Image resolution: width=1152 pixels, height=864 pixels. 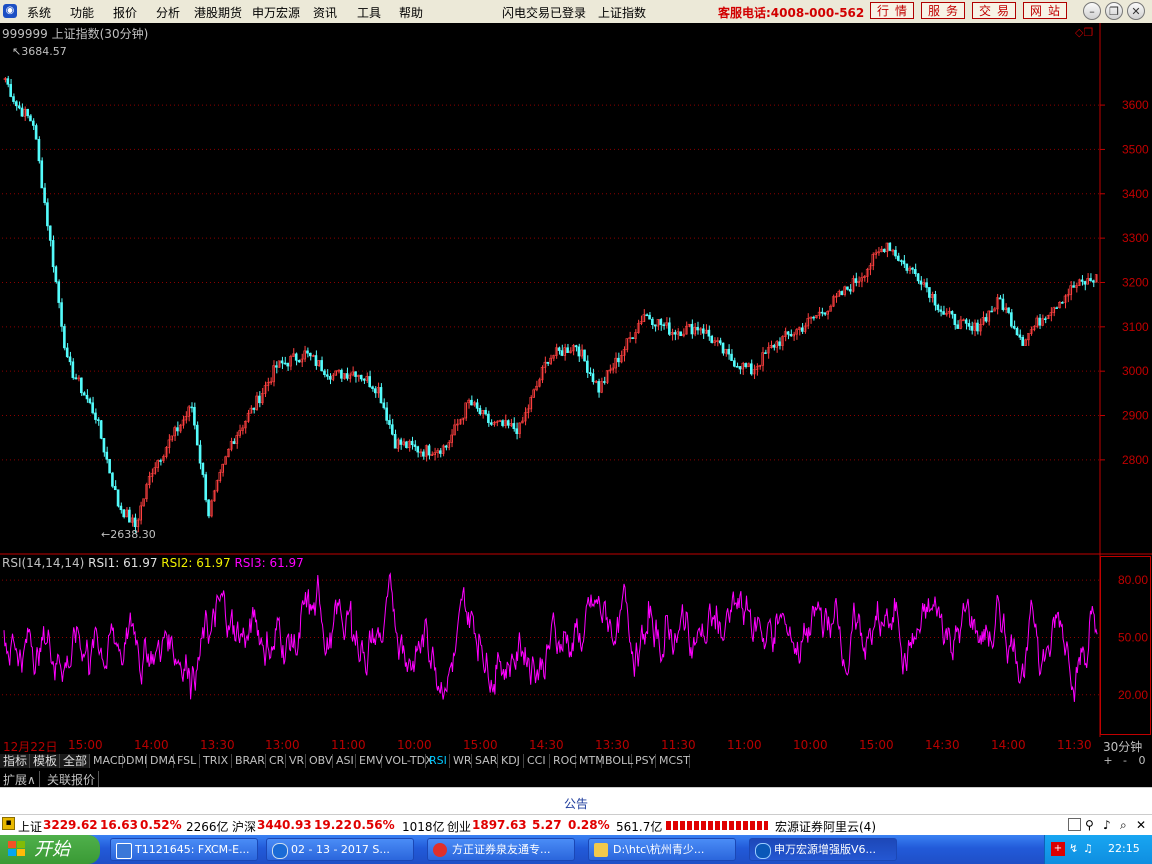 What do you see at coordinates (20, 779) in the screenshot?
I see `expand-tab: 扩展∧` at bounding box center [20, 779].